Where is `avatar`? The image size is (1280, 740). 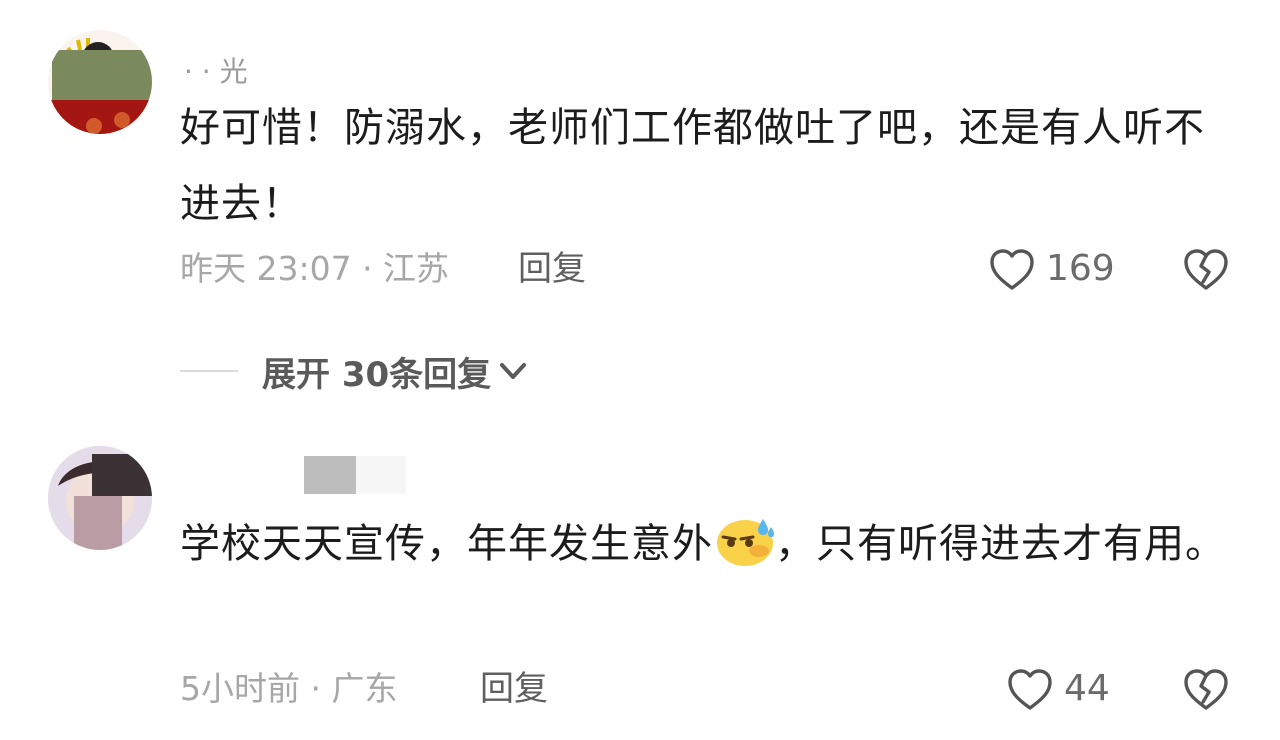 avatar is located at coordinates (100, 498).